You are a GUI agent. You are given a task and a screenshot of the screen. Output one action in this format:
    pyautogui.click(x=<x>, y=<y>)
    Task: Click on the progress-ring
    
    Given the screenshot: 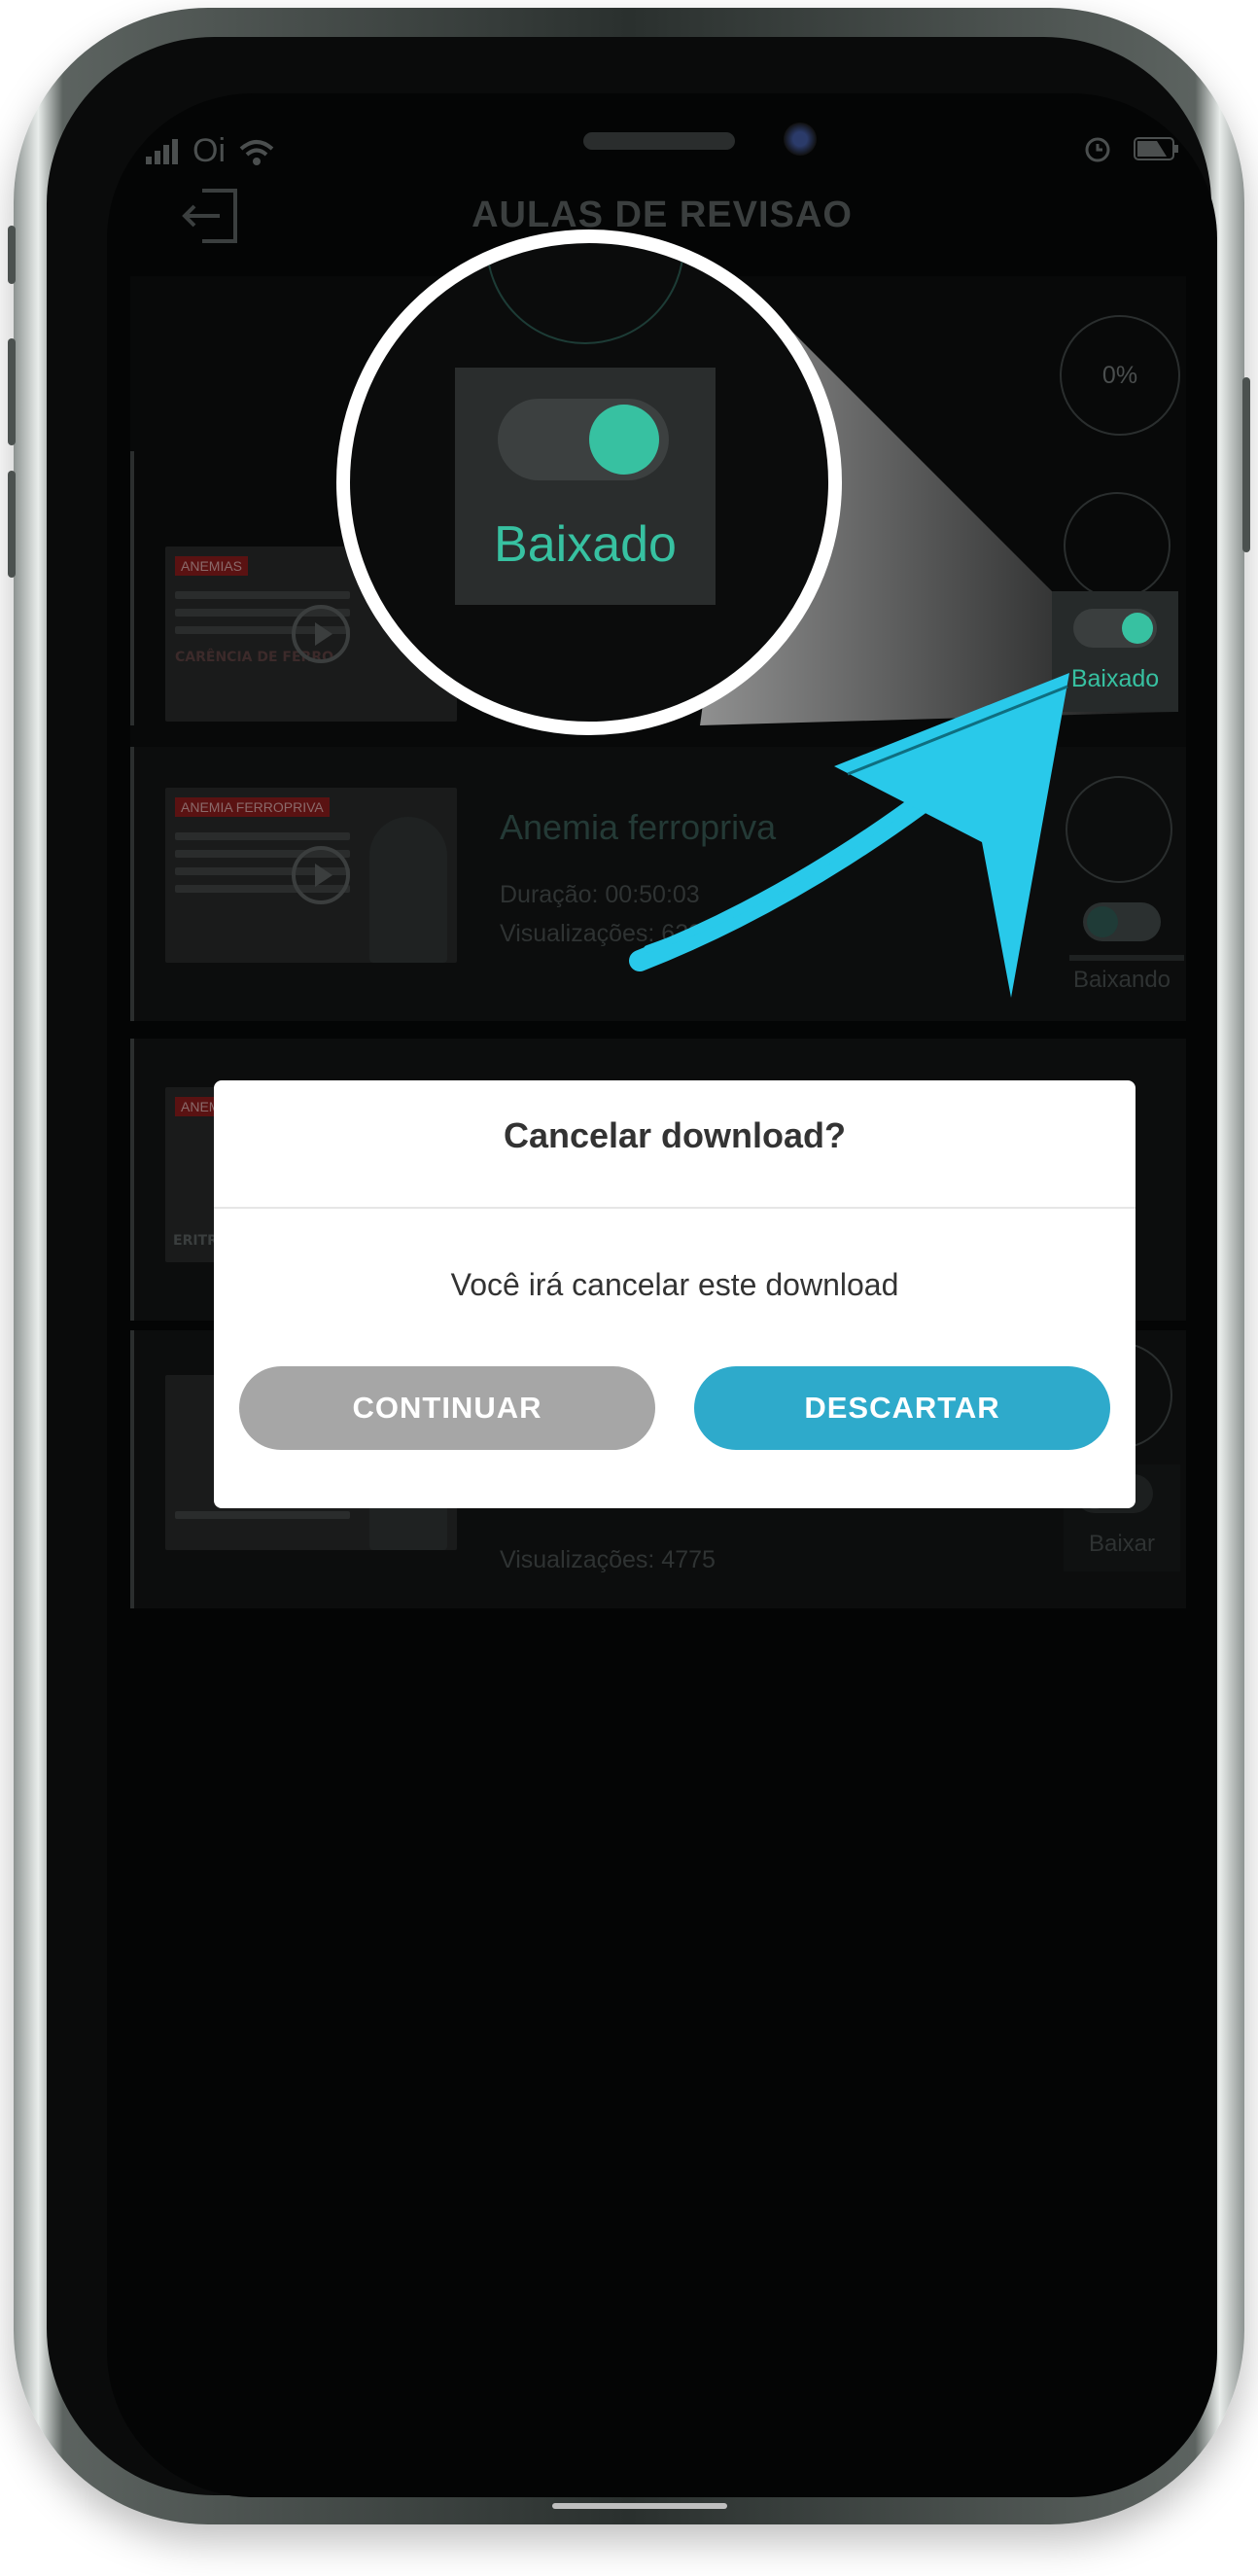 What is the action you would take?
    pyautogui.click(x=1119, y=830)
    